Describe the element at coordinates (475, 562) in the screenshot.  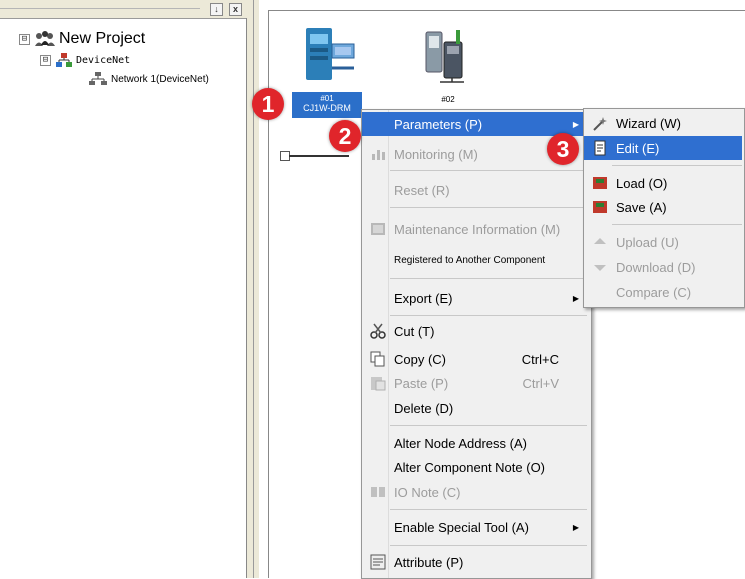
I see `menu-item-attribute: Attribute (P)` at that location.